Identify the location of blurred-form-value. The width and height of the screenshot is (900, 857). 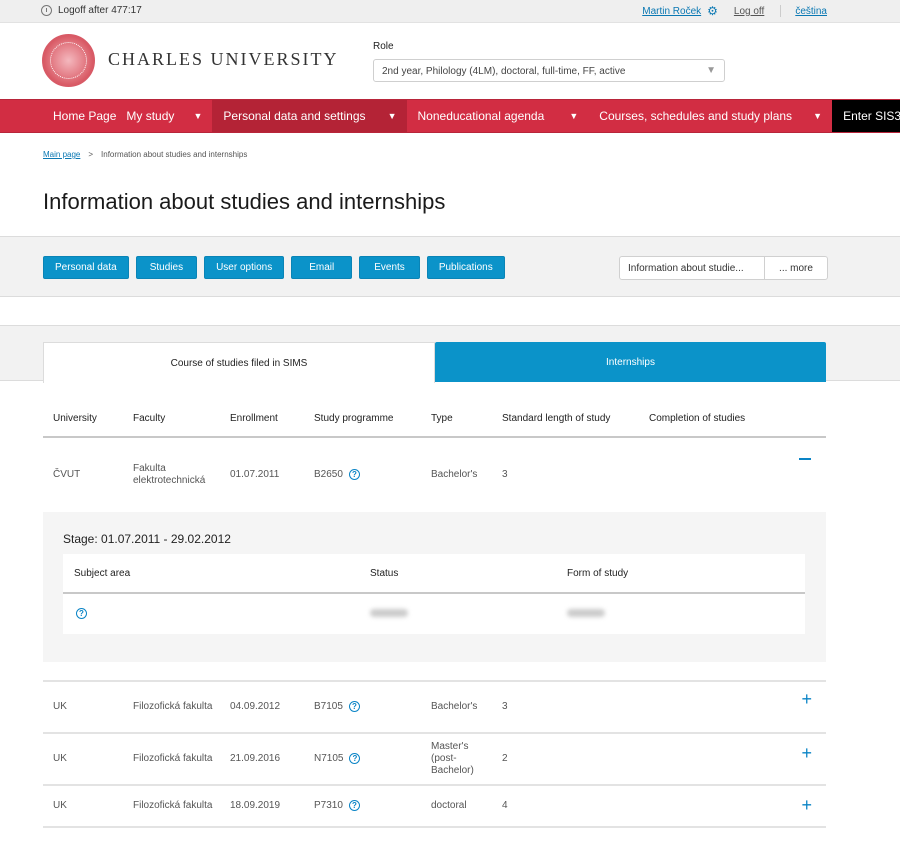
(586, 612).